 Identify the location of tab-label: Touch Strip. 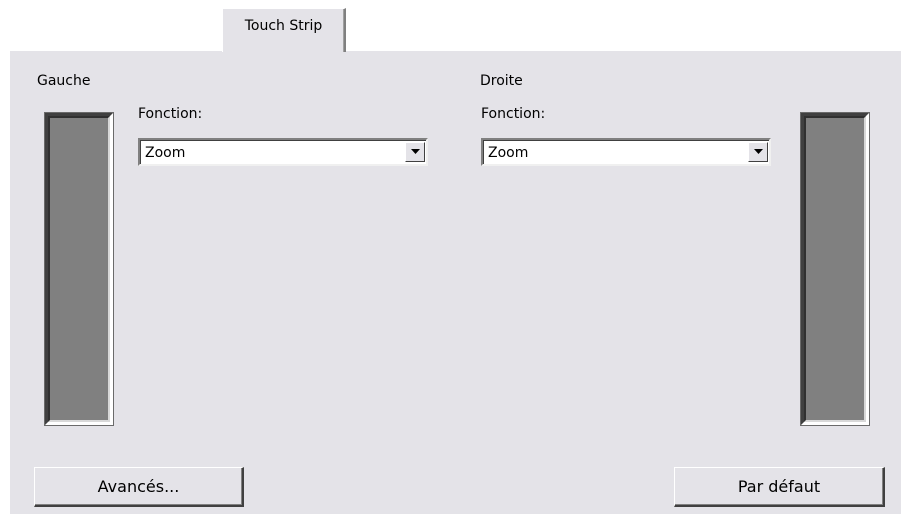
(283, 26).